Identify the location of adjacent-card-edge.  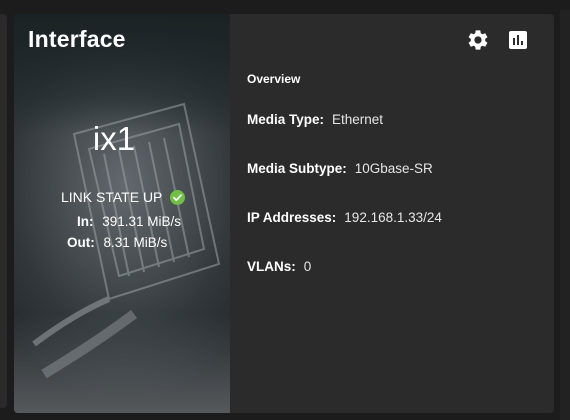
(3, 211).